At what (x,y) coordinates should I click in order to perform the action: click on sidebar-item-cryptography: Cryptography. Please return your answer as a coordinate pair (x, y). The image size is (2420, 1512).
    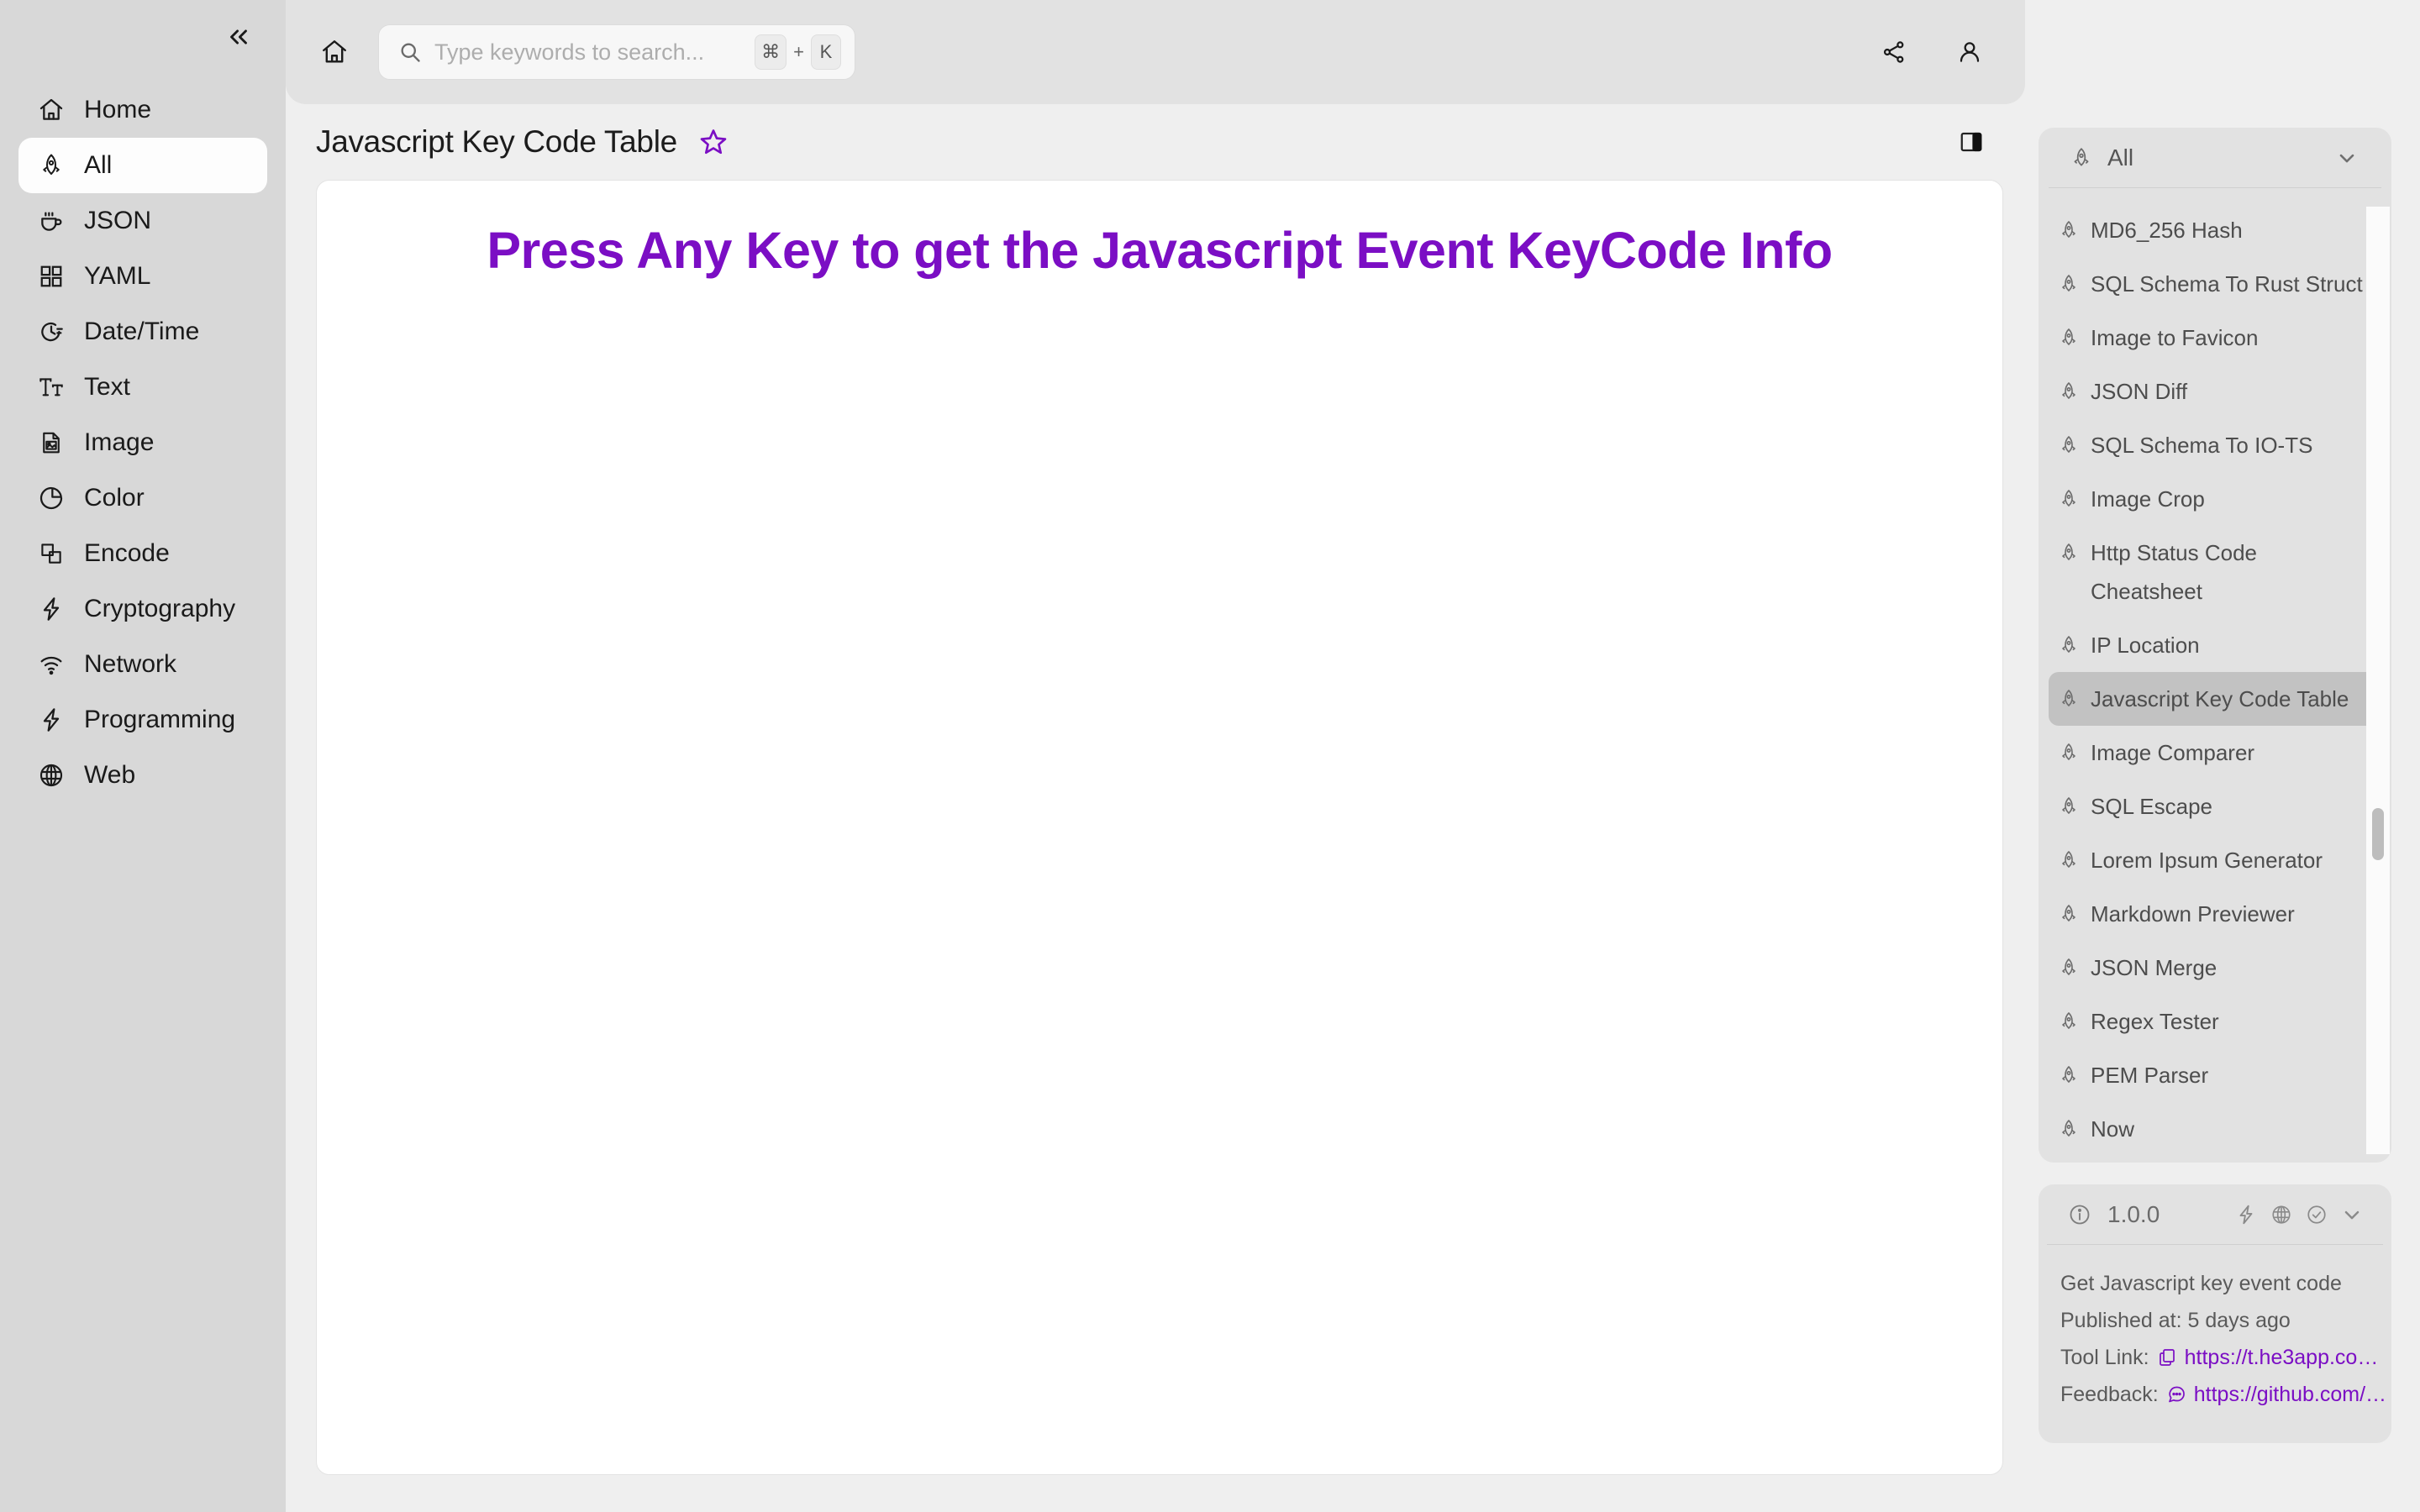
    Looking at the image, I should click on (142, 609).